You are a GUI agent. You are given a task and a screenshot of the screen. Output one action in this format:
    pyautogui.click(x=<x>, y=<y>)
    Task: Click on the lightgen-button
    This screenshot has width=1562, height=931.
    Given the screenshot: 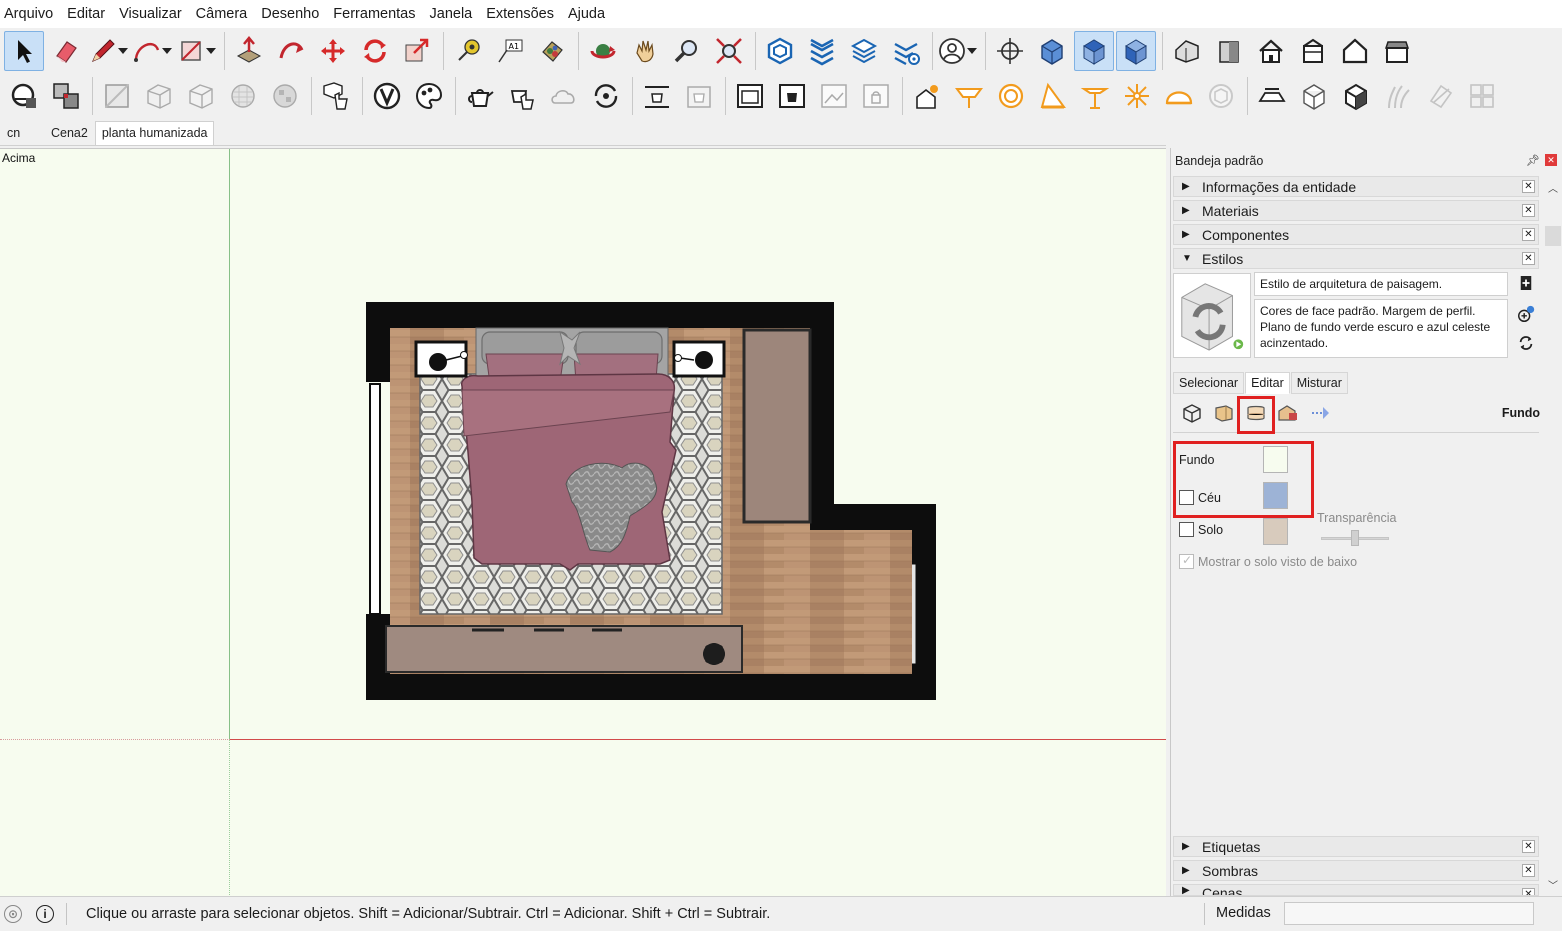 What is the action you would take?
    pyautogui.click(x=657, y=96)
    